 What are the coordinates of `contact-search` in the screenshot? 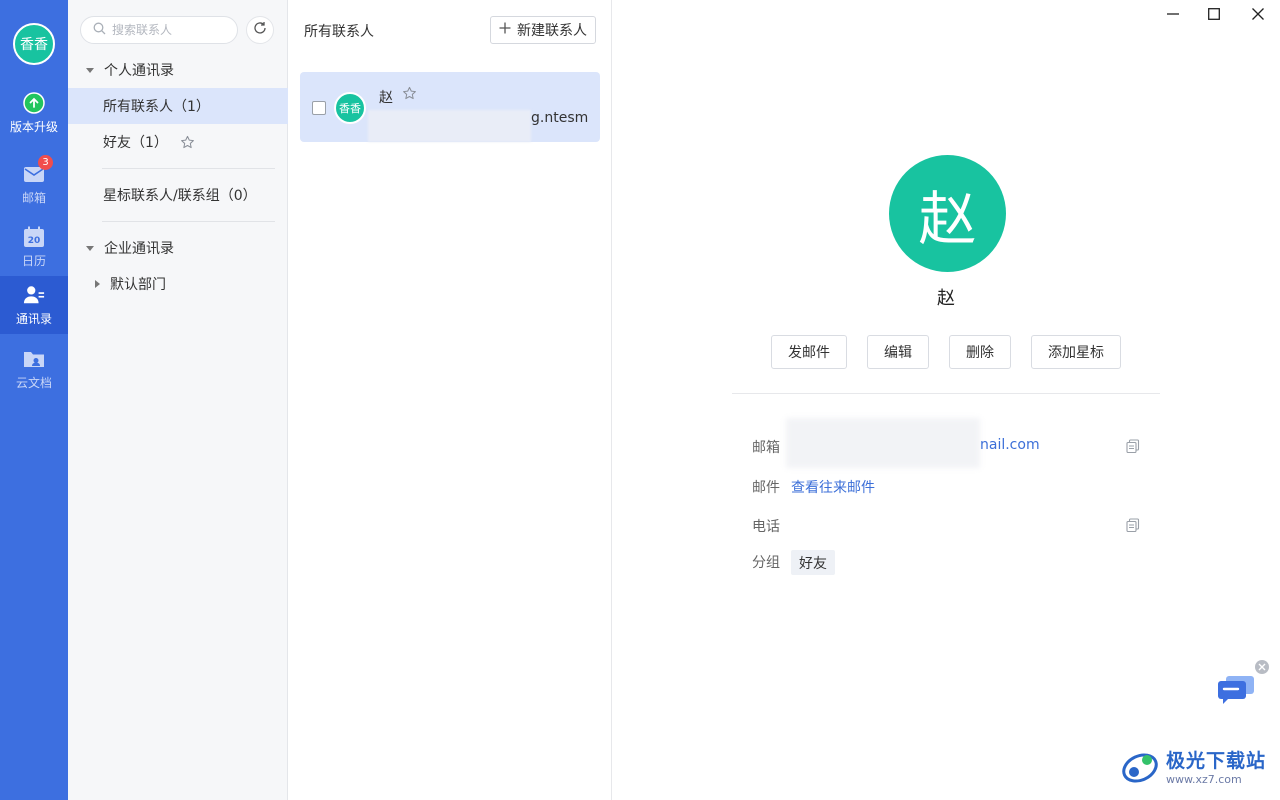 It's located at (159, 30).